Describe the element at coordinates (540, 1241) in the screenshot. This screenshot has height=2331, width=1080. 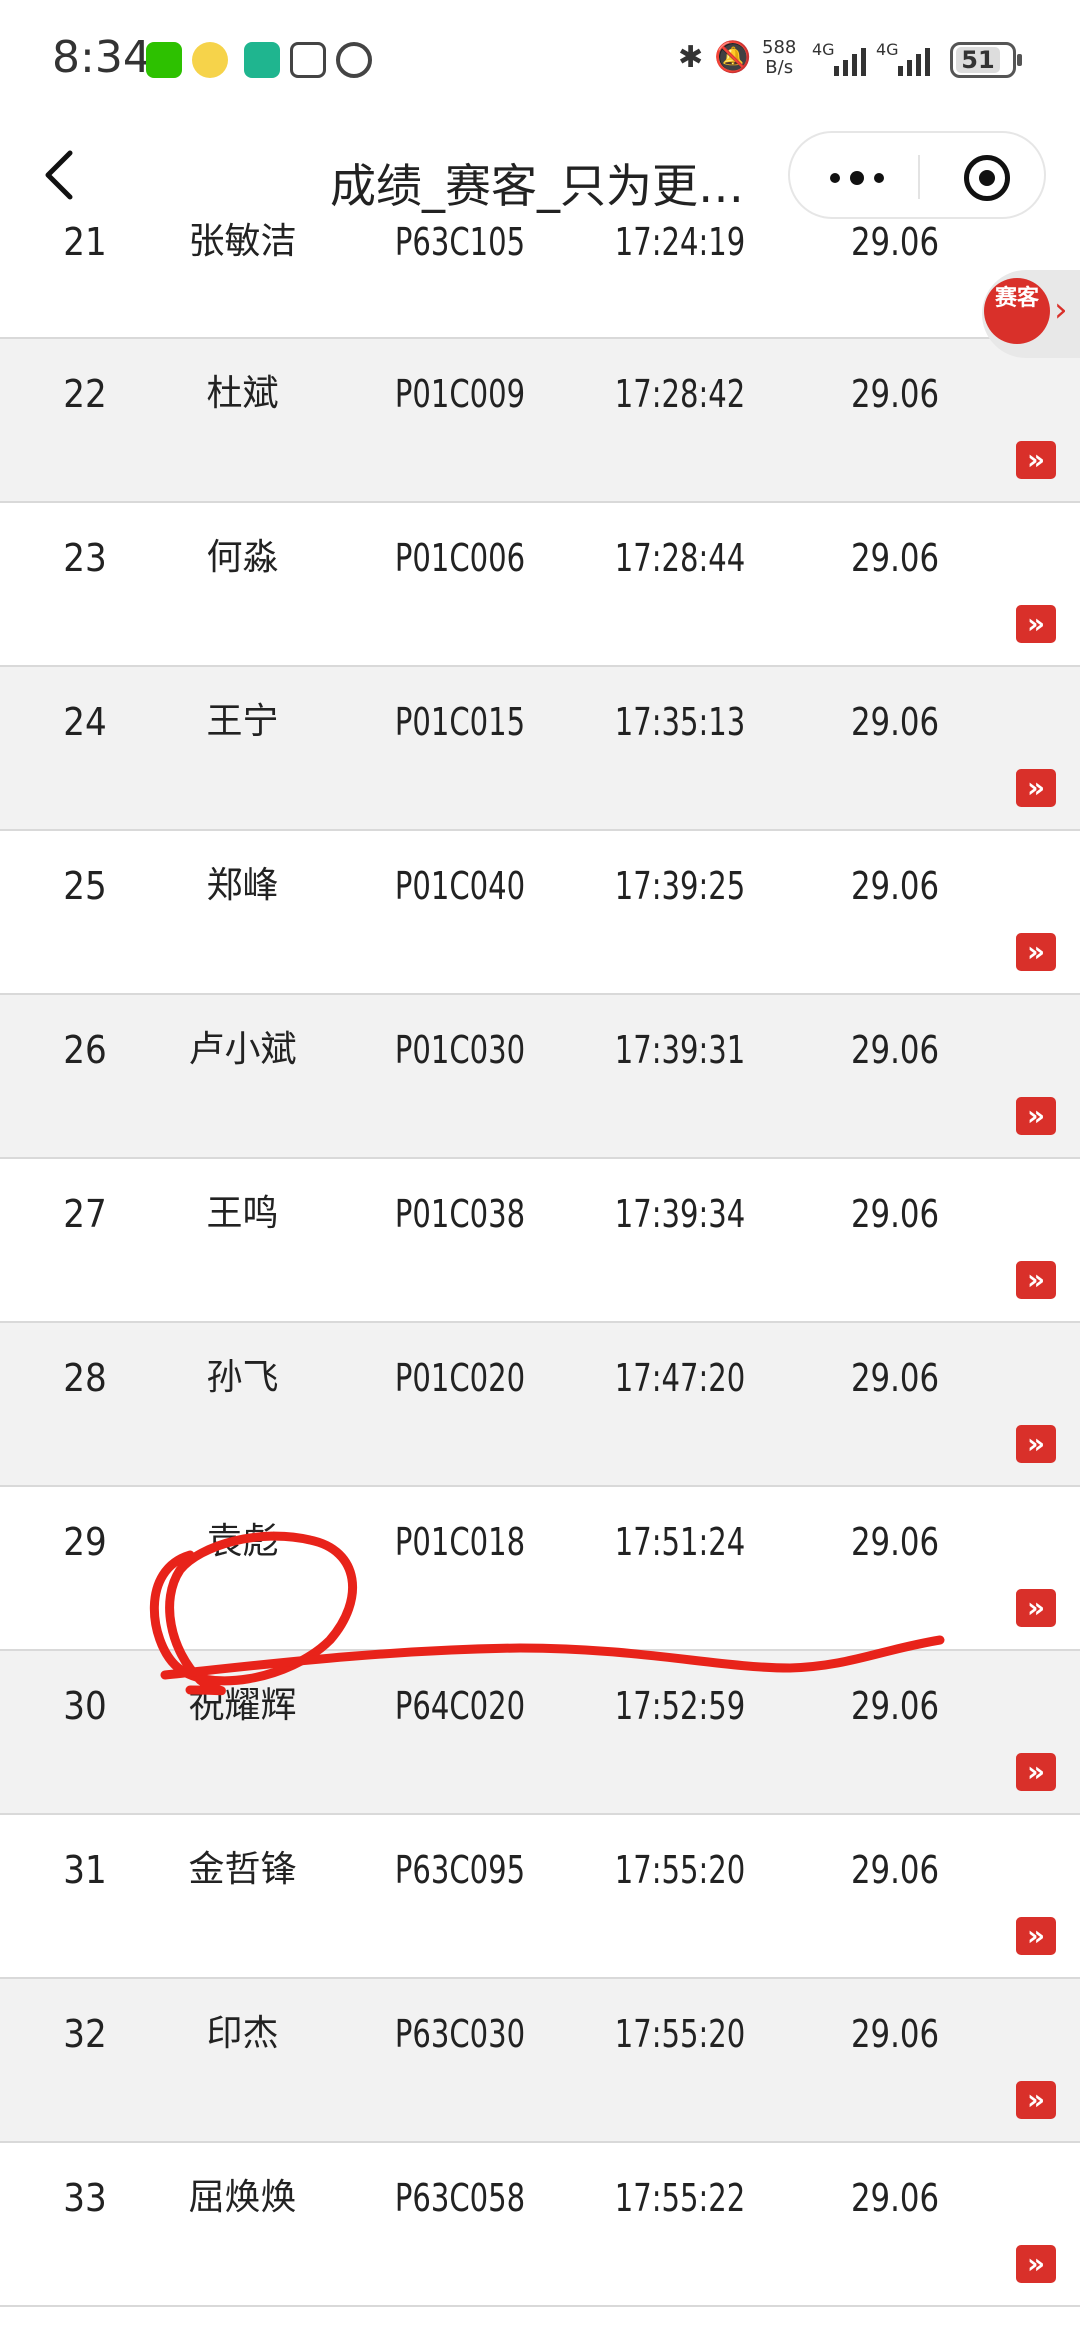
I see `table-row: 27 王鸣 P01C038 17:39:34 29.06 »` at that location.